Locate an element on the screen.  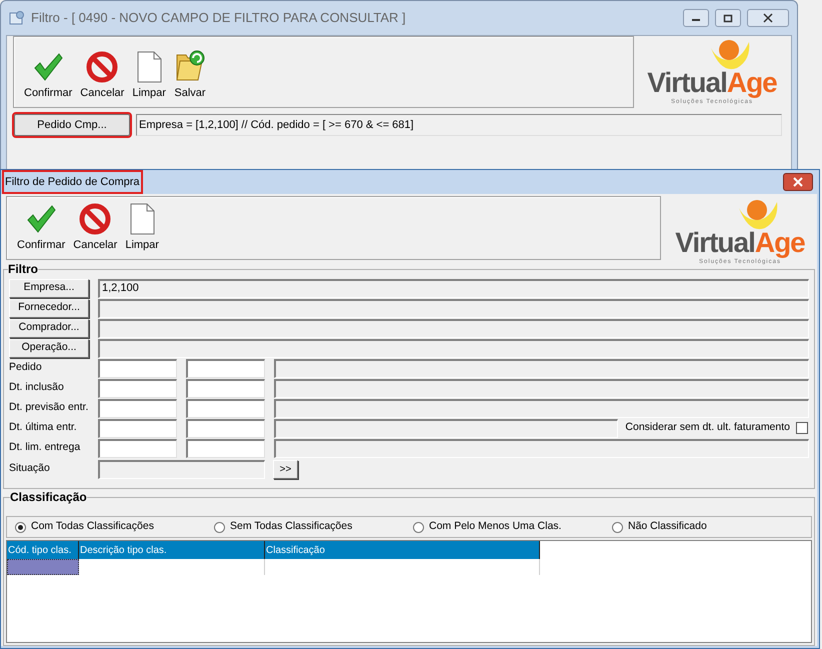
window-icon is located at coordinates (17, 18).